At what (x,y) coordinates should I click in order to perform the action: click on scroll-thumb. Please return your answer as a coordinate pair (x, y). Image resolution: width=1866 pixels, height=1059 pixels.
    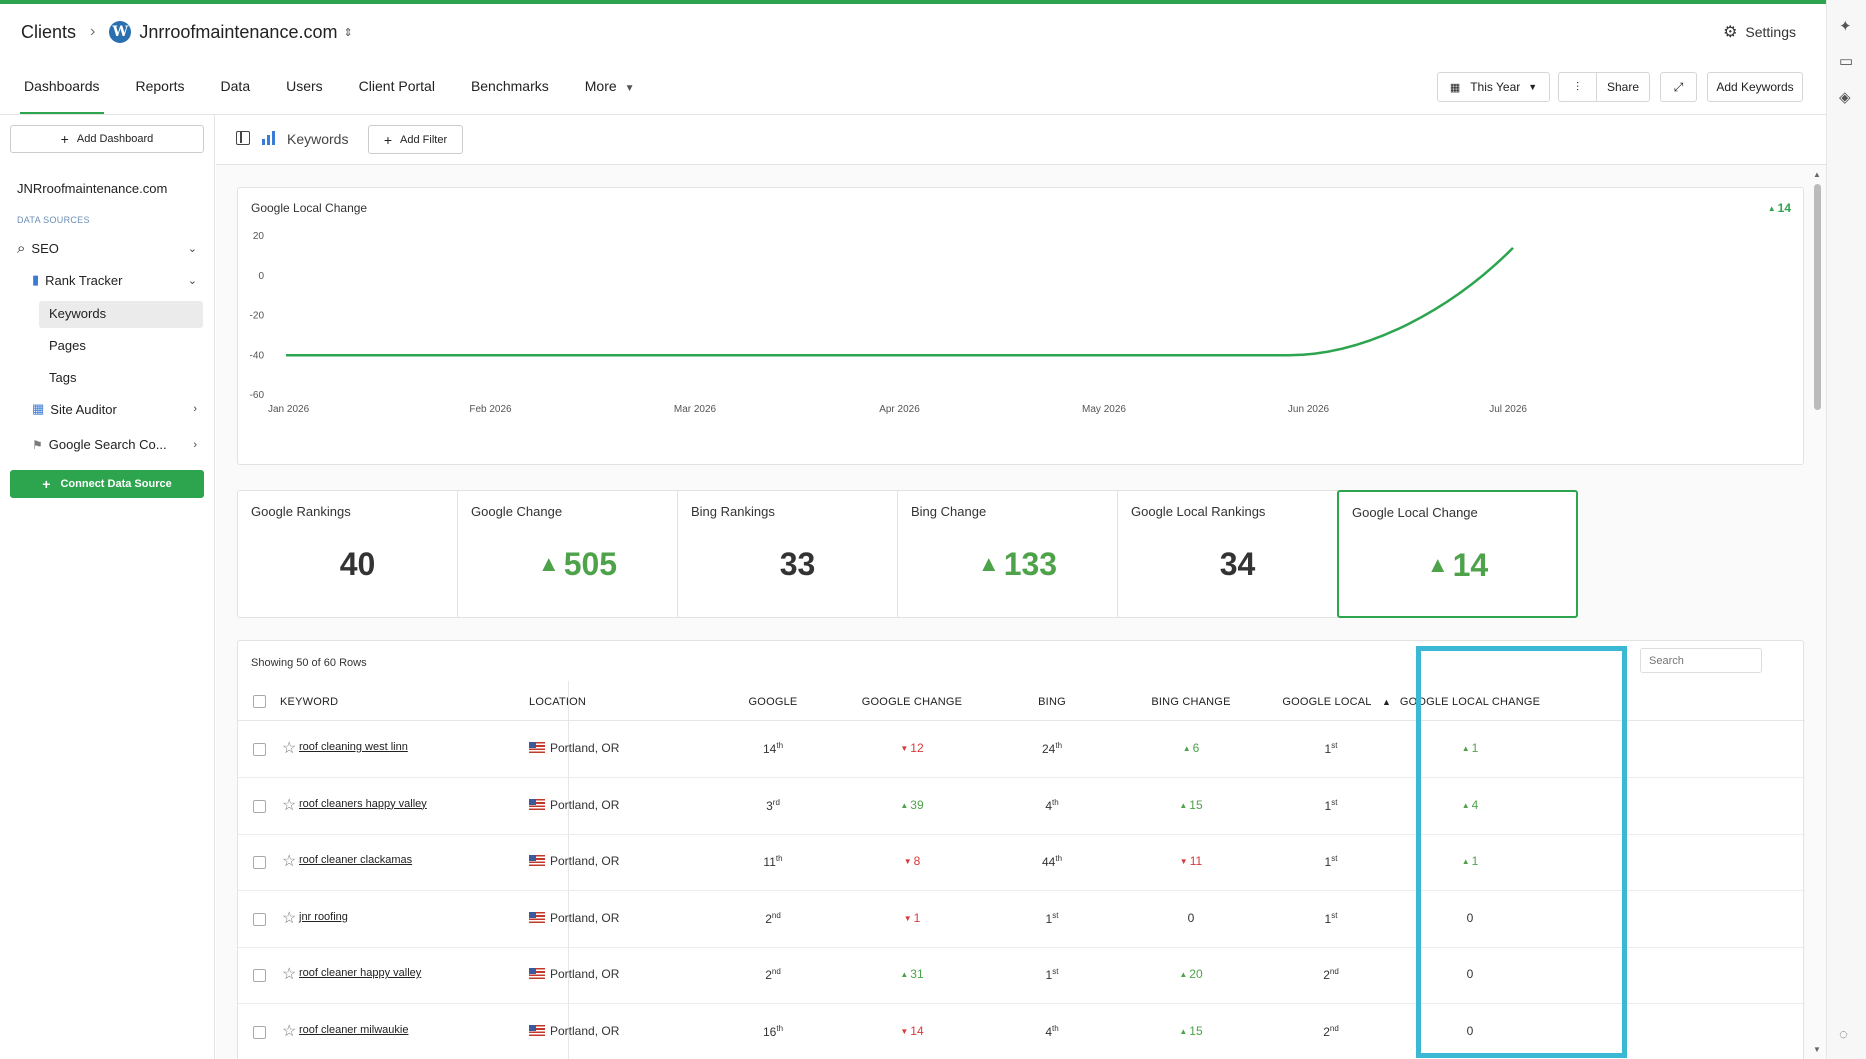
    Looking at the image, I should click on (1817, 297).